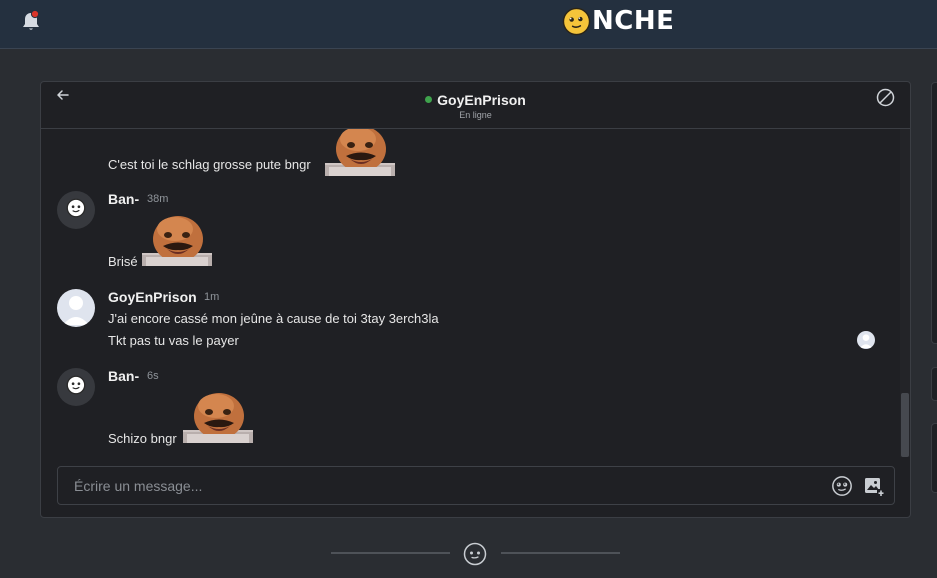  Describe the element at coordinates (438, 485) in the screenshot. I see `message-input` at that location.